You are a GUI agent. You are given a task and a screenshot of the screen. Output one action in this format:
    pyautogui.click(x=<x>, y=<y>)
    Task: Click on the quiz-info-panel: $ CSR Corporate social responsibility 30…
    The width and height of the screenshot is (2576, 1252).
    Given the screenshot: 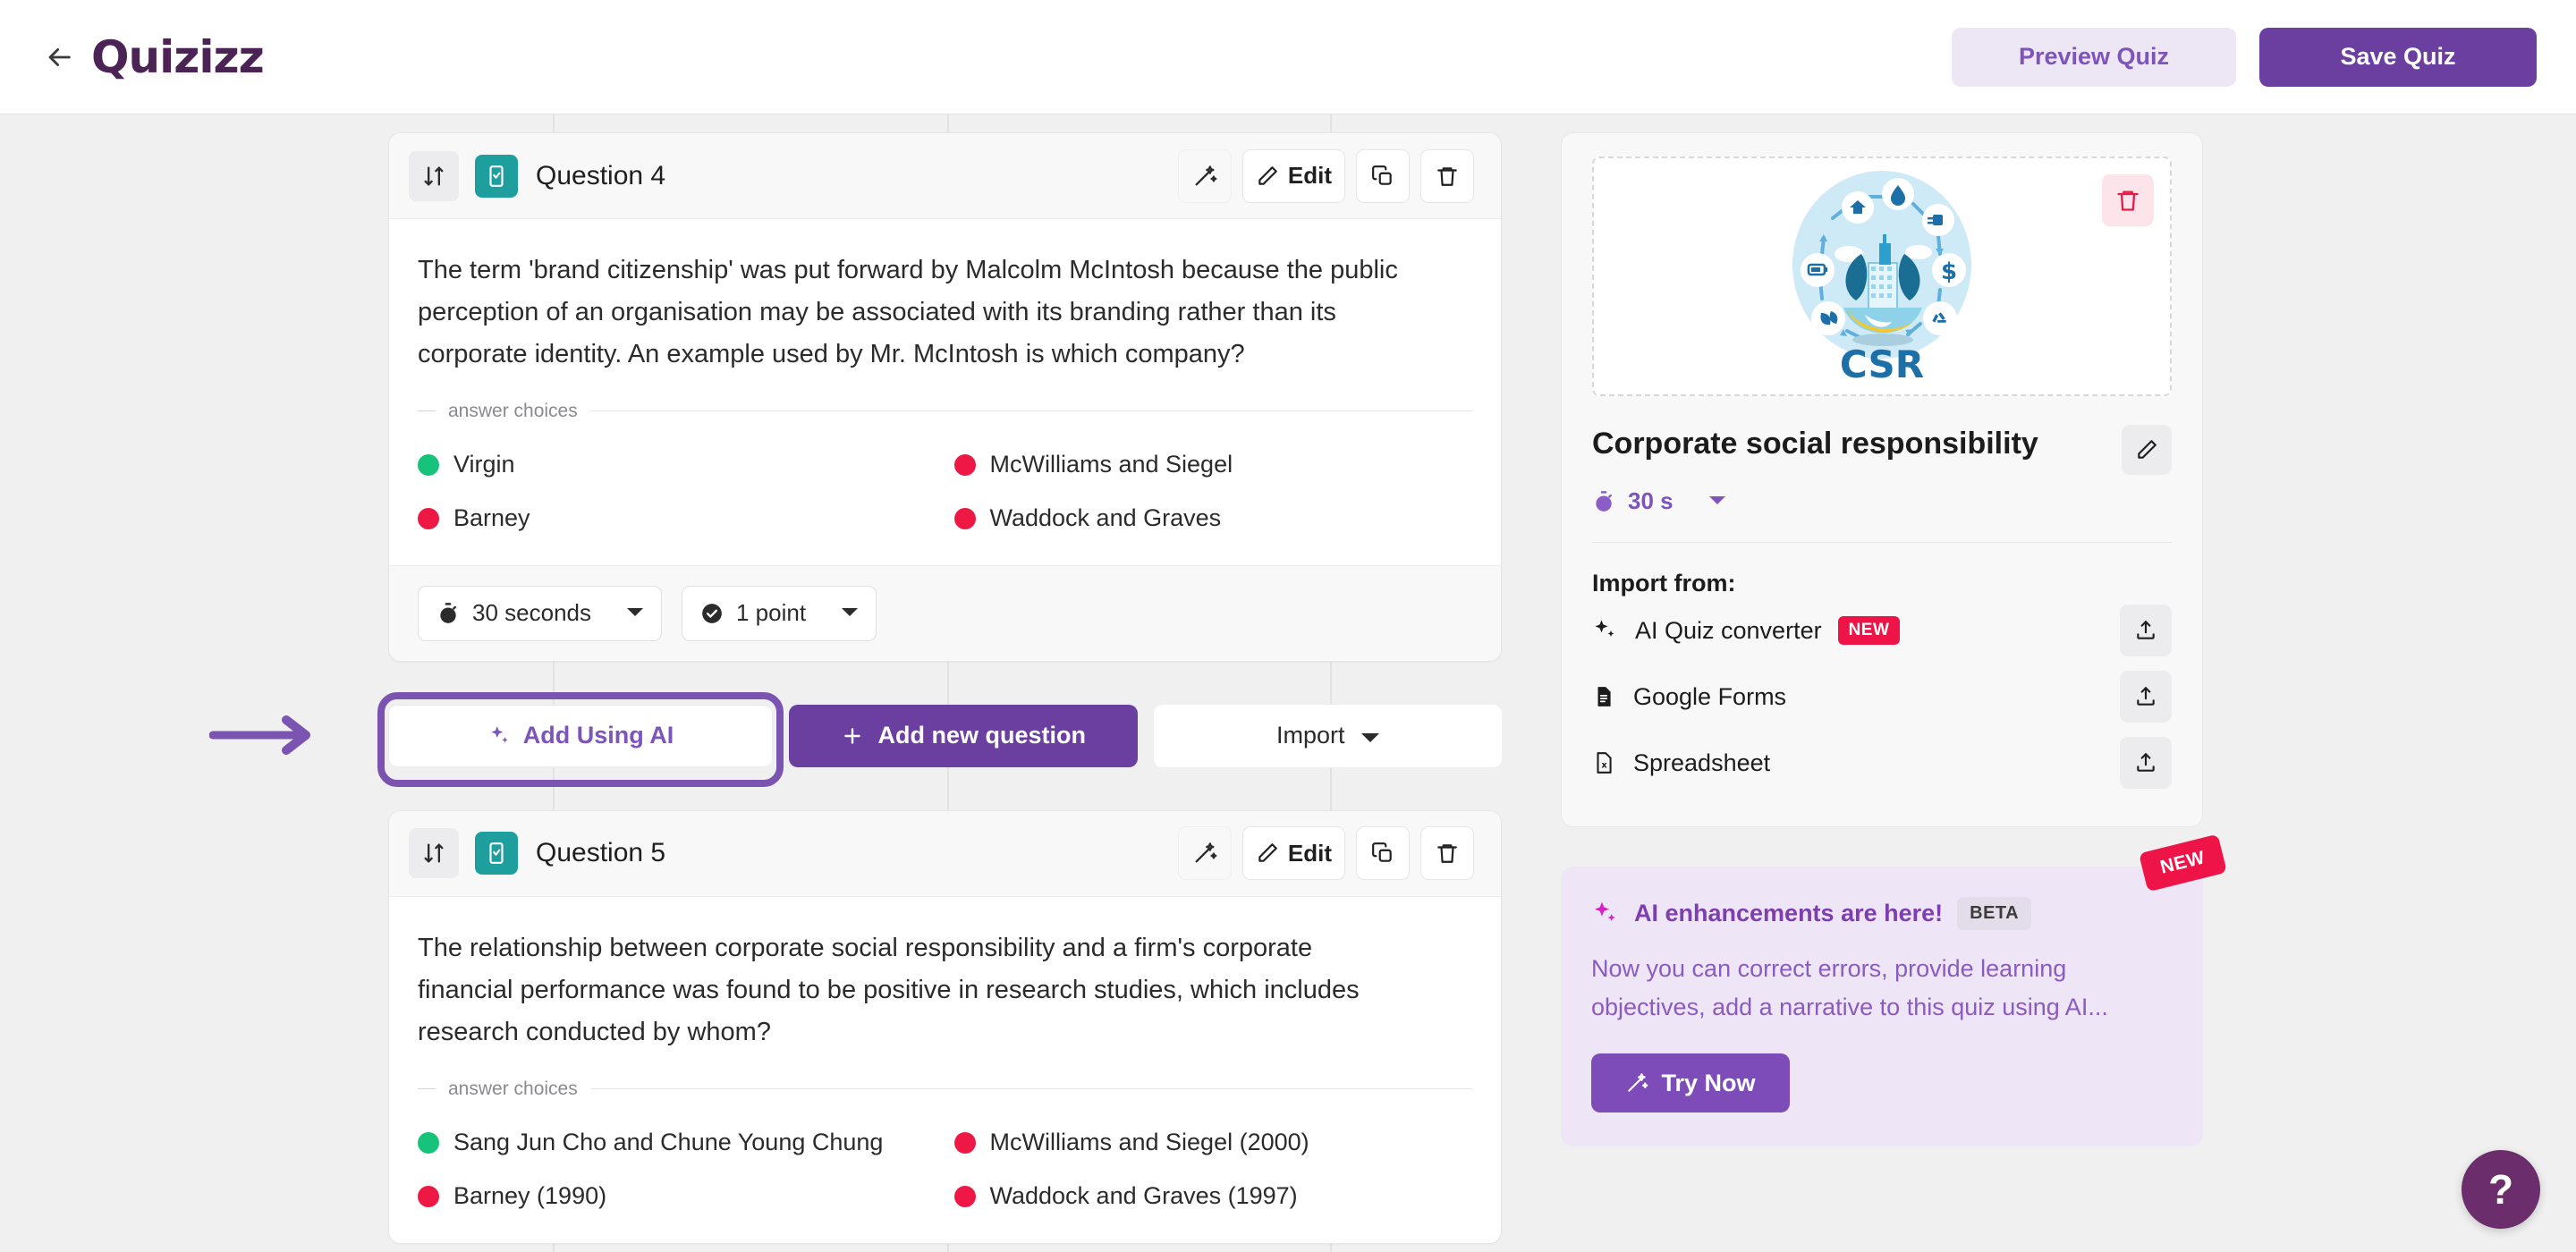 What is the action you would take?
    pyautogui.click(x=1882, y=479)
    